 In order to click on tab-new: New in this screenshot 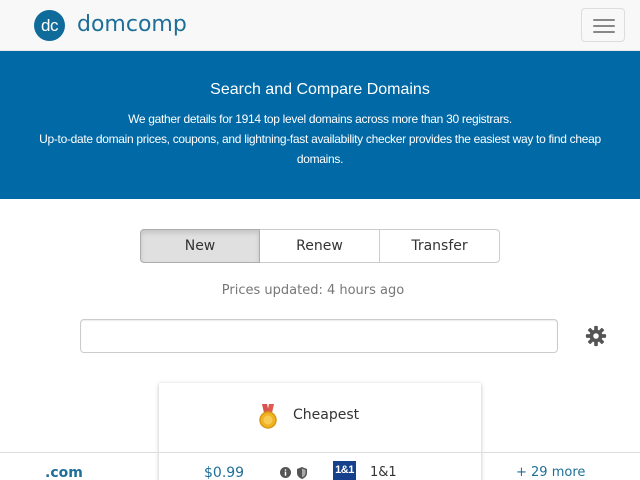, I will do `click(200, 246)`.